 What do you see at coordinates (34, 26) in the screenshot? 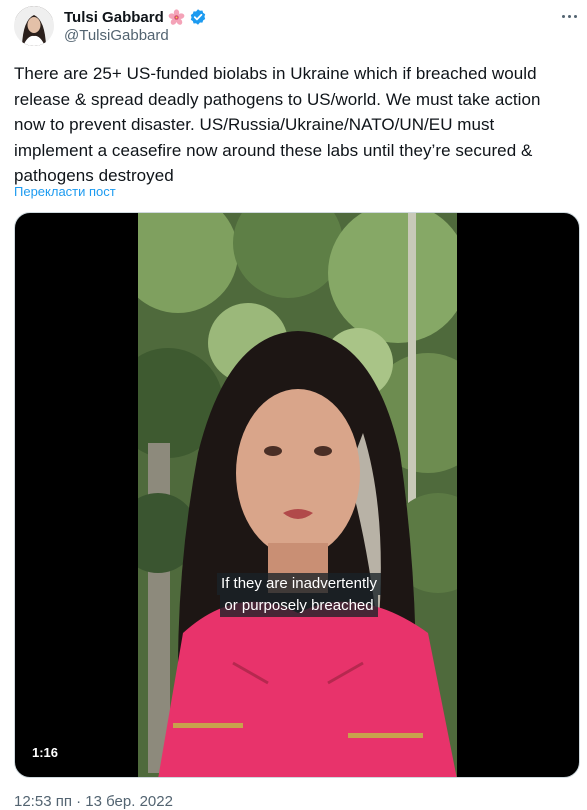
I see `avatar` at bounding box center [34, 26].